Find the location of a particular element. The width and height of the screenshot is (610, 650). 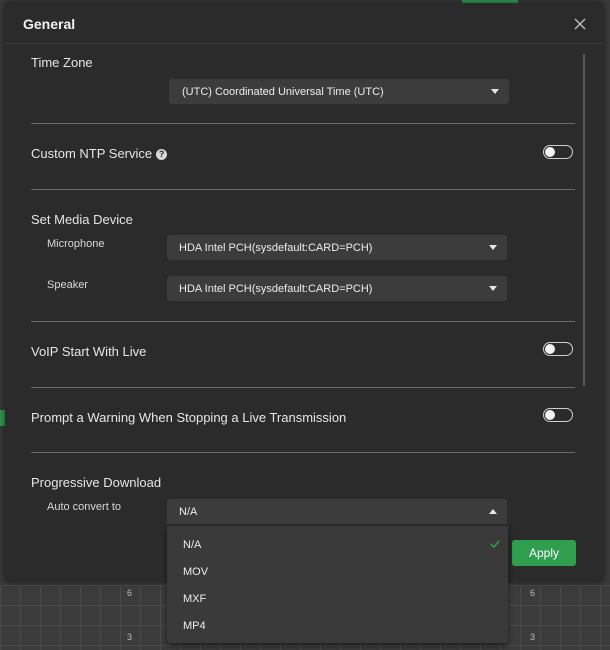

dropdown-option-label: MP4 is located at coordinates (194, 625).